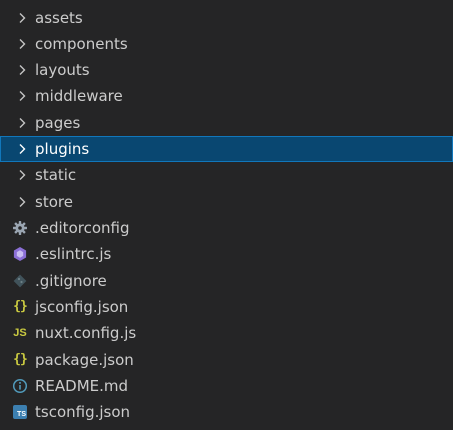 This screenshot has width=453, height=430. Describe the element at coordinates (73, 254) in the screenshot. I see `file-label: .eslintrc.js` at that location.